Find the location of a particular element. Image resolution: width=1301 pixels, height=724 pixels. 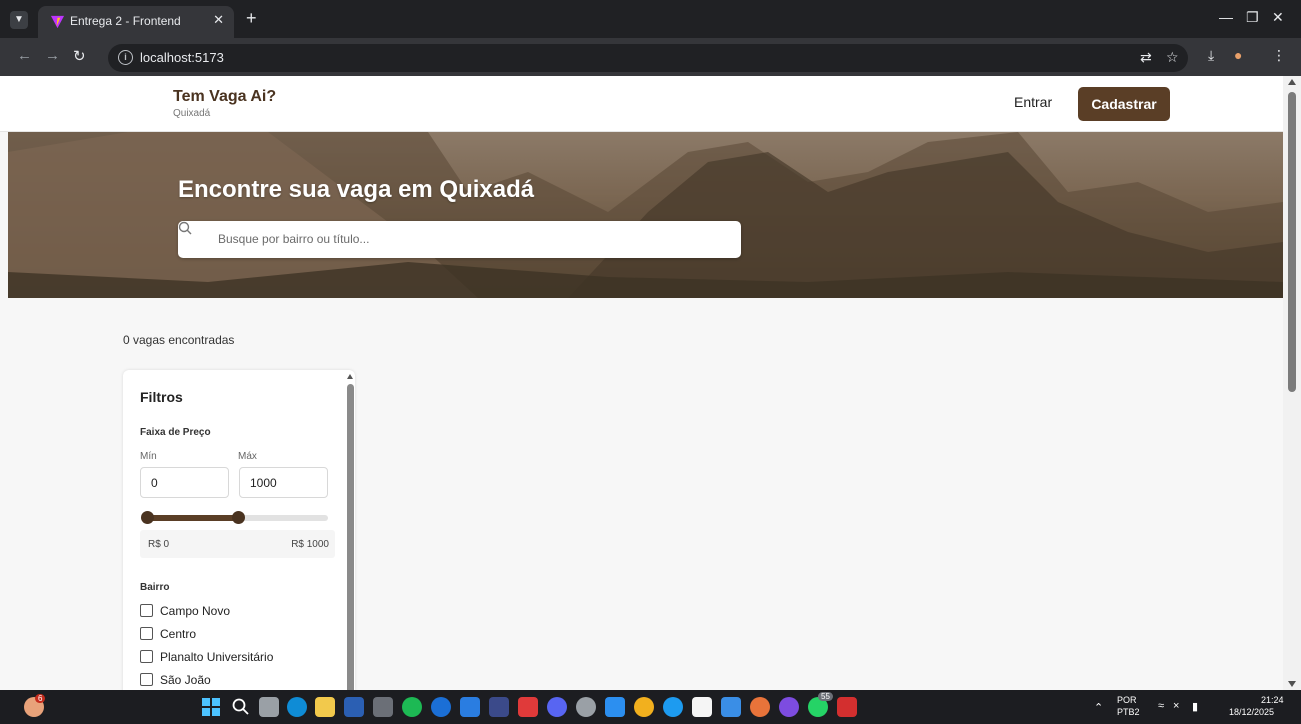

browser-tab: Entrega 2 - Frontend ✕ is located at coordinates (136, 22).